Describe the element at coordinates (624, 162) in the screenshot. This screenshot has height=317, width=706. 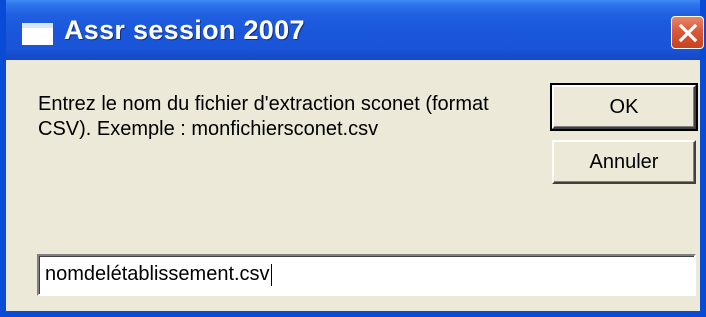
I see `cancel-button: Annuler` at that location.